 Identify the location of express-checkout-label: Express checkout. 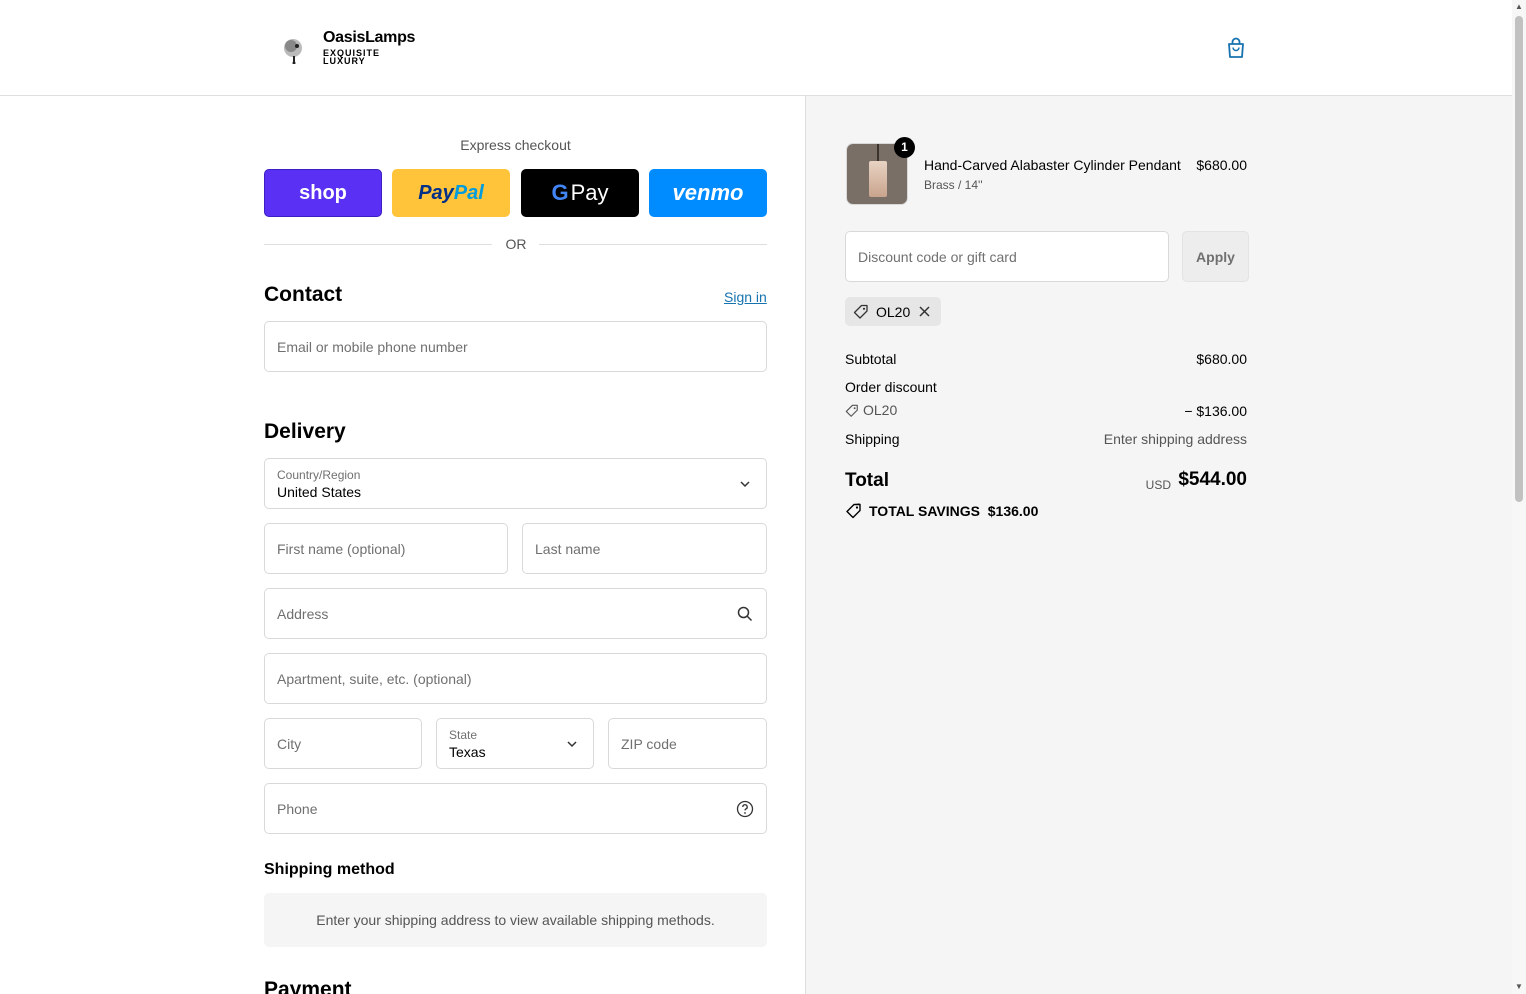
(515, 145).